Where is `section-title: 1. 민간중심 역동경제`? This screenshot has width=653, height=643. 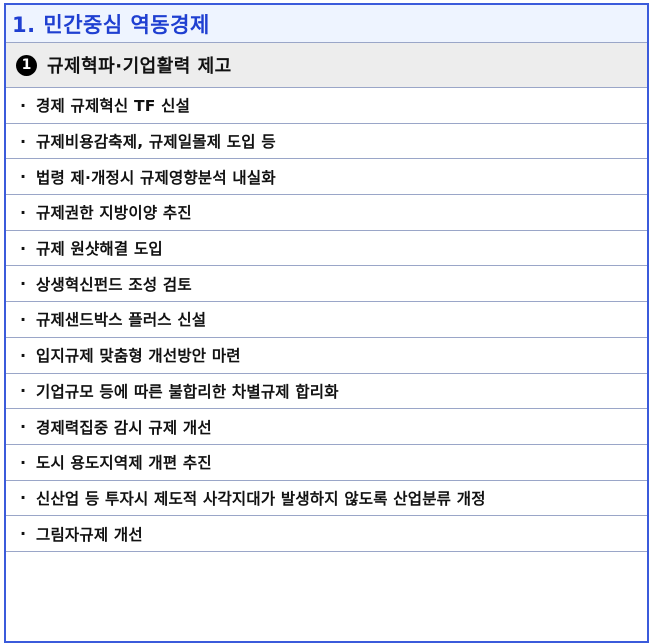
section-title: 1. 민간중심 역동경제 is located at coordinates (111, 24).